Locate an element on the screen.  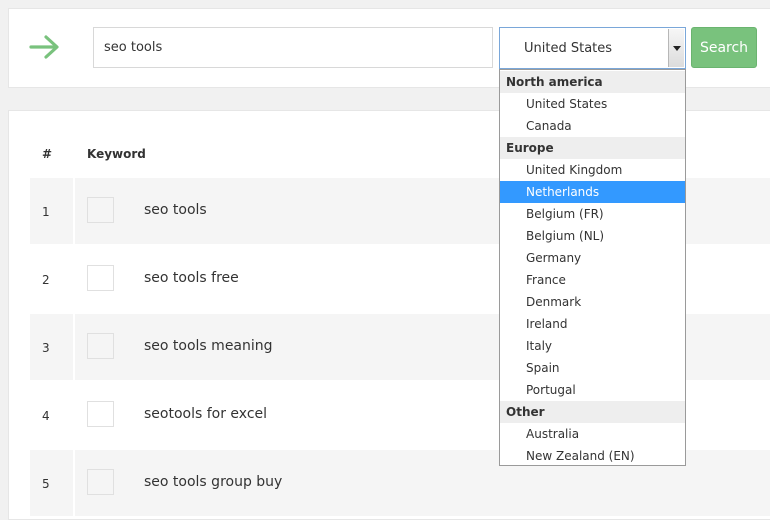
option-belgium-nl: Belgium (NL) is located at coordinates (592, 236).